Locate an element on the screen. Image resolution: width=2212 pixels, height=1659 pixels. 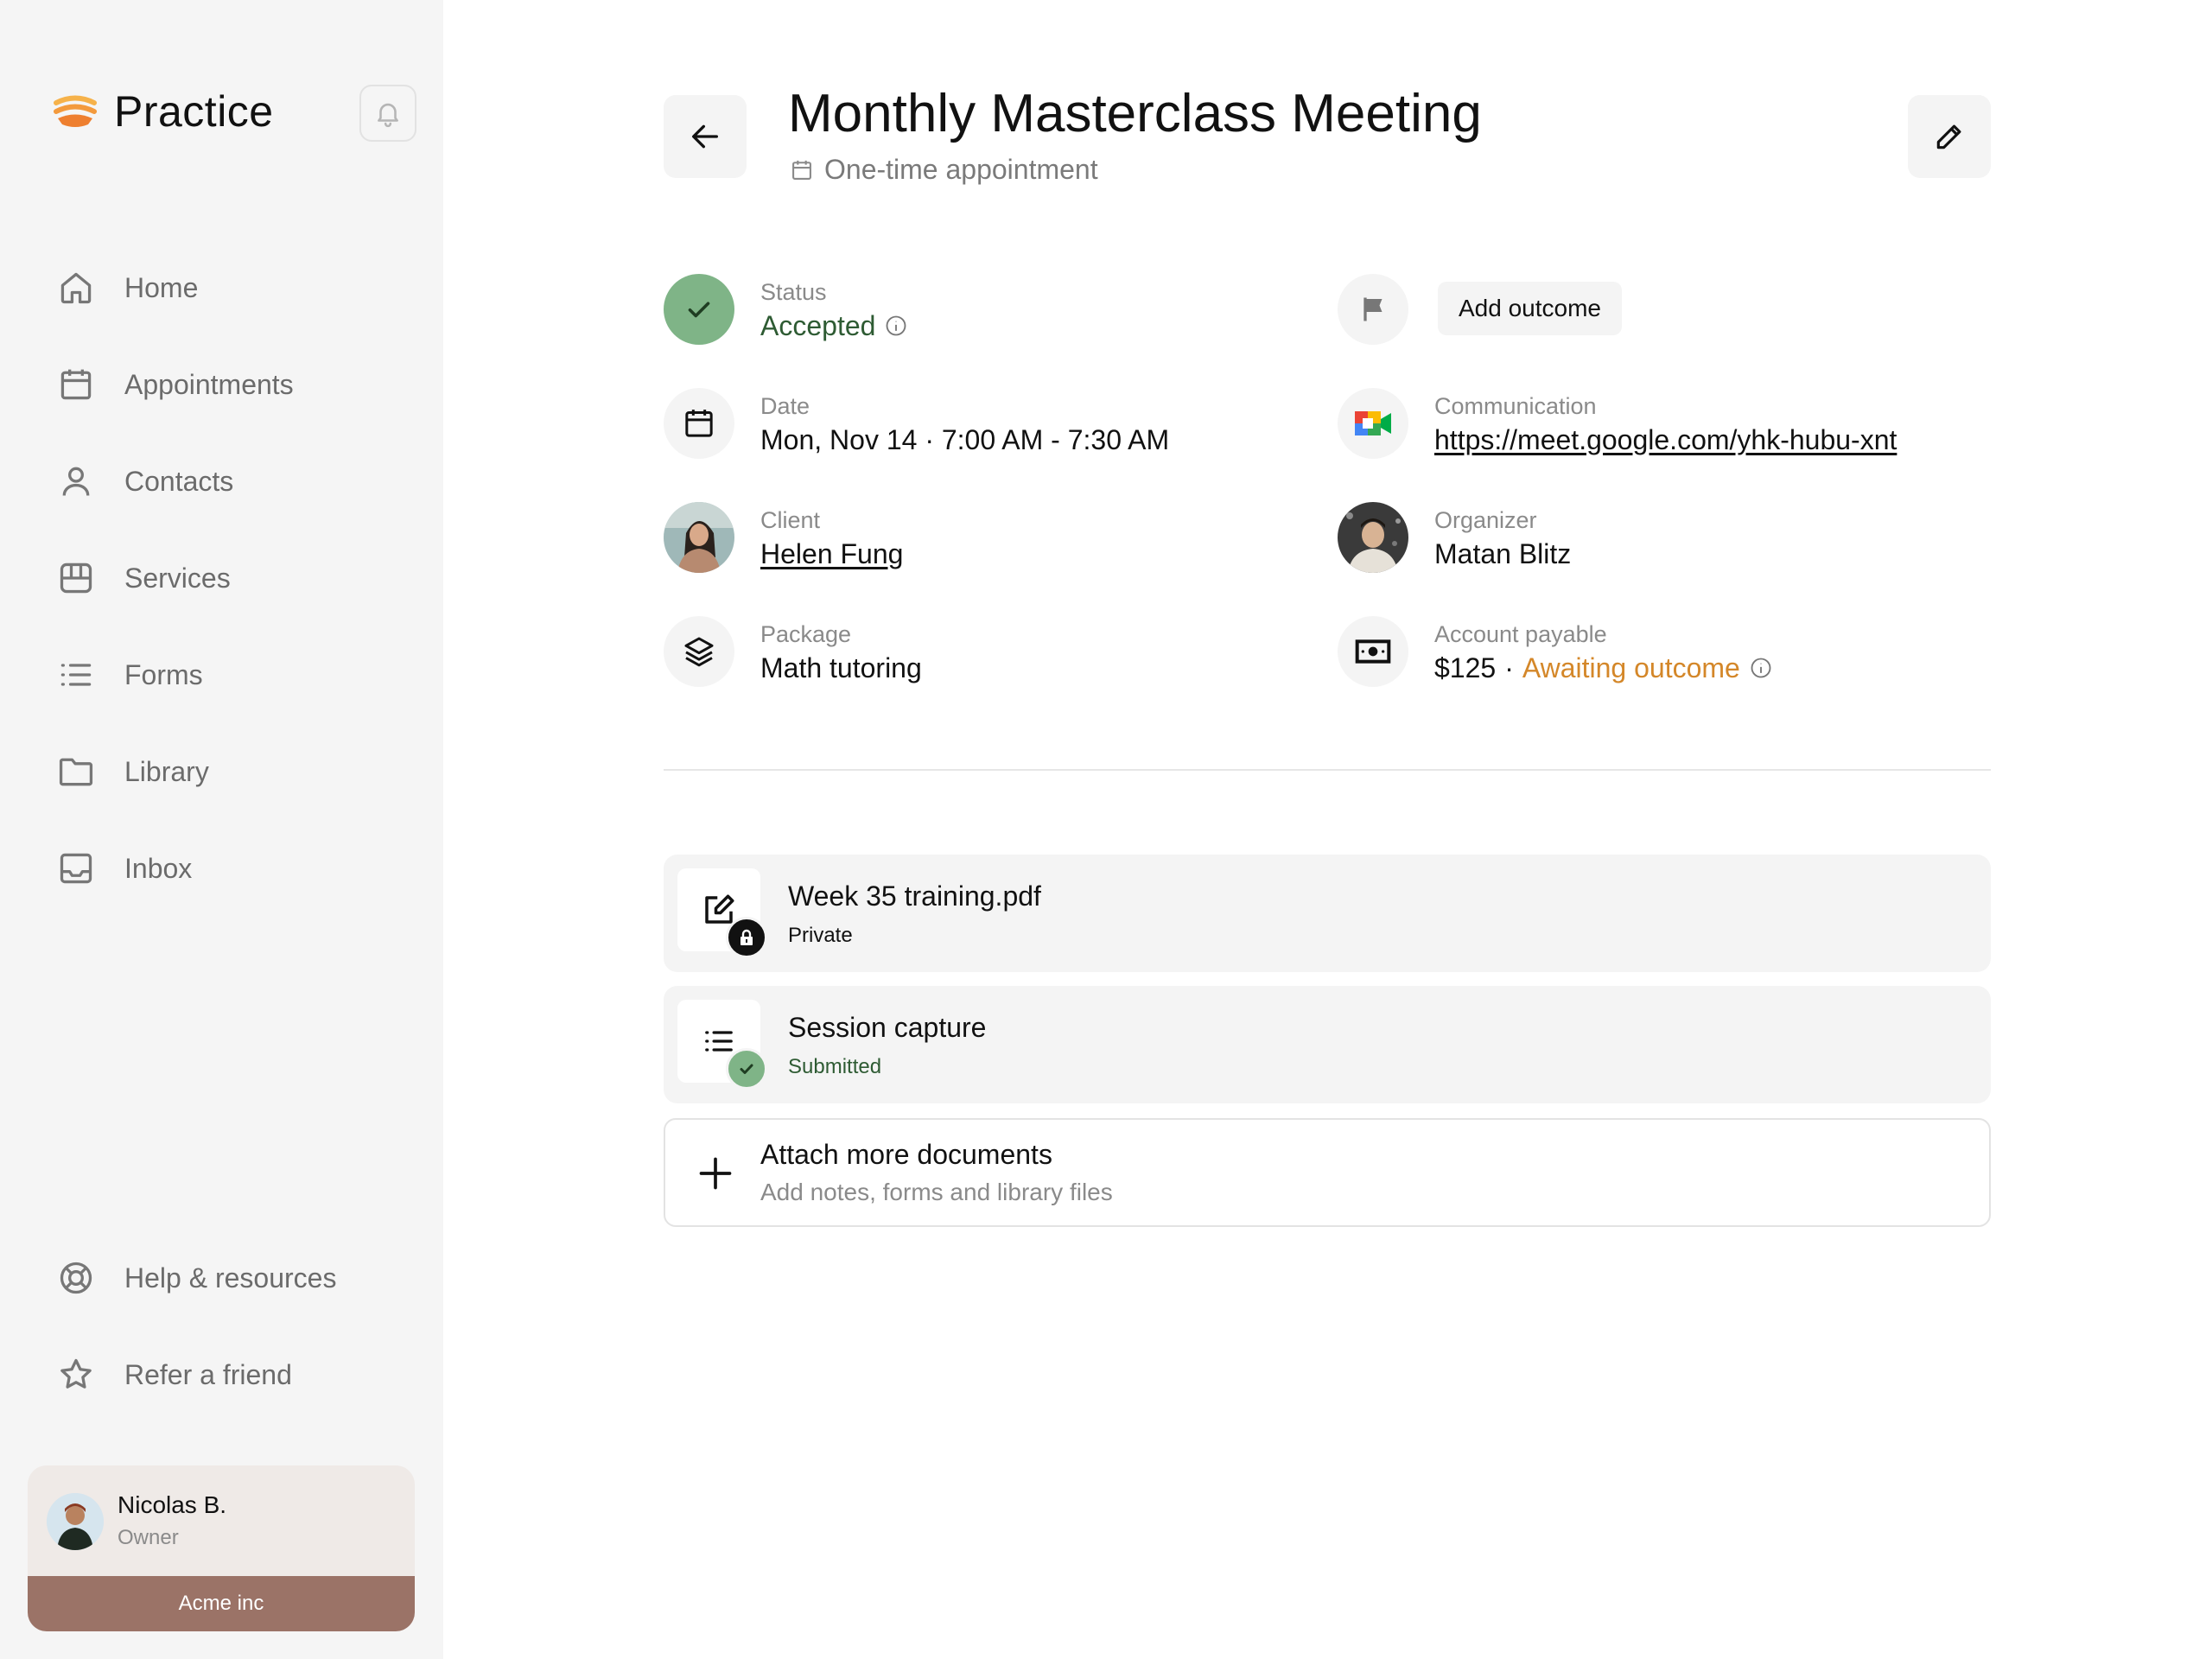
outcome-field is located at coordinates (1373, 309).